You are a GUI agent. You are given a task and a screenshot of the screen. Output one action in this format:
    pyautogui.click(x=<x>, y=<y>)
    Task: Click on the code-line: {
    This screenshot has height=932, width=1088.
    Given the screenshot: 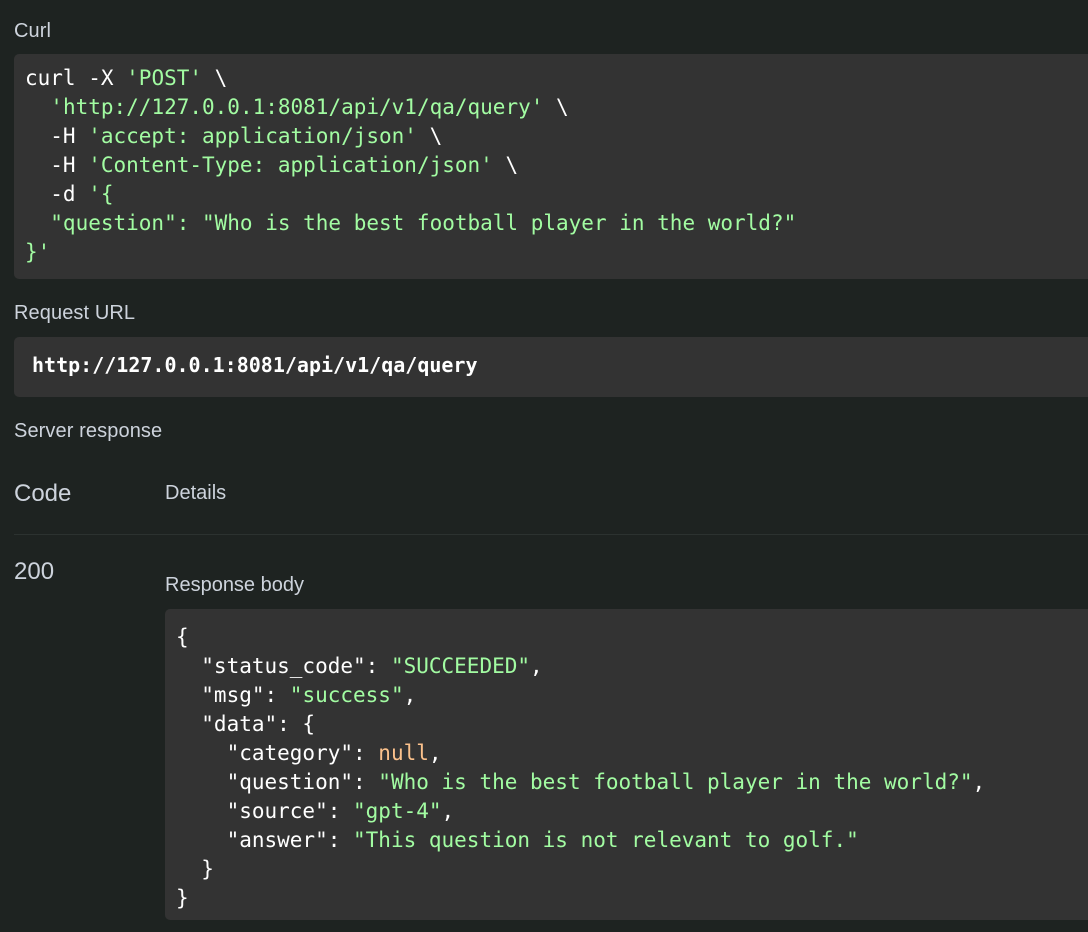 What is the action you would take?
    pyautogui.click(x=632, y=637)
    